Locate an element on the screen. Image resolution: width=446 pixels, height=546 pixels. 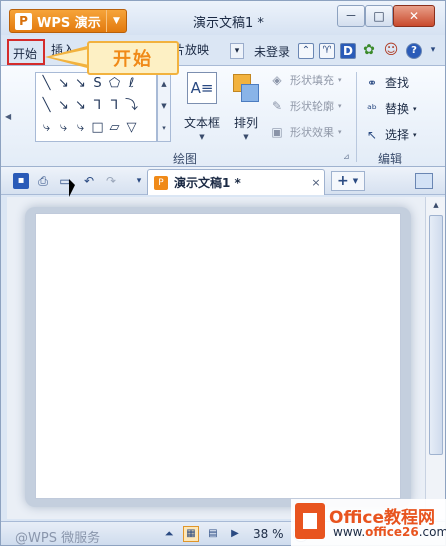
presentation-file-icon: P is located at coordinates (161, 182).